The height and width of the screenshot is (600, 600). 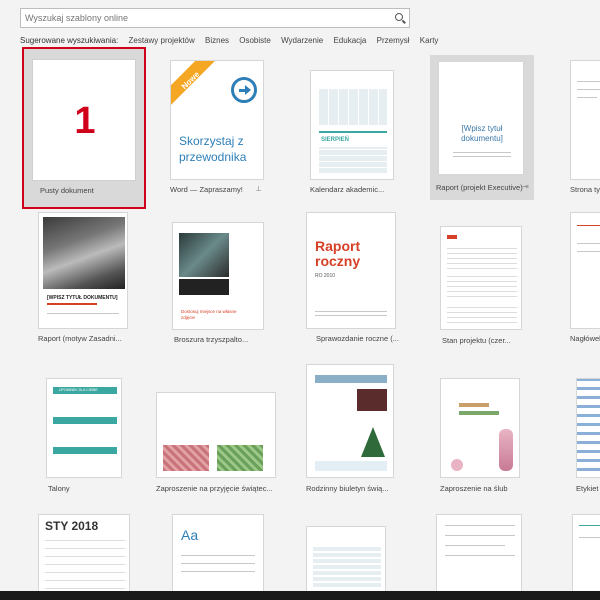 I want to click on template-thumbnail: Raport roczny RO 2010, so click(x=351, y=270).